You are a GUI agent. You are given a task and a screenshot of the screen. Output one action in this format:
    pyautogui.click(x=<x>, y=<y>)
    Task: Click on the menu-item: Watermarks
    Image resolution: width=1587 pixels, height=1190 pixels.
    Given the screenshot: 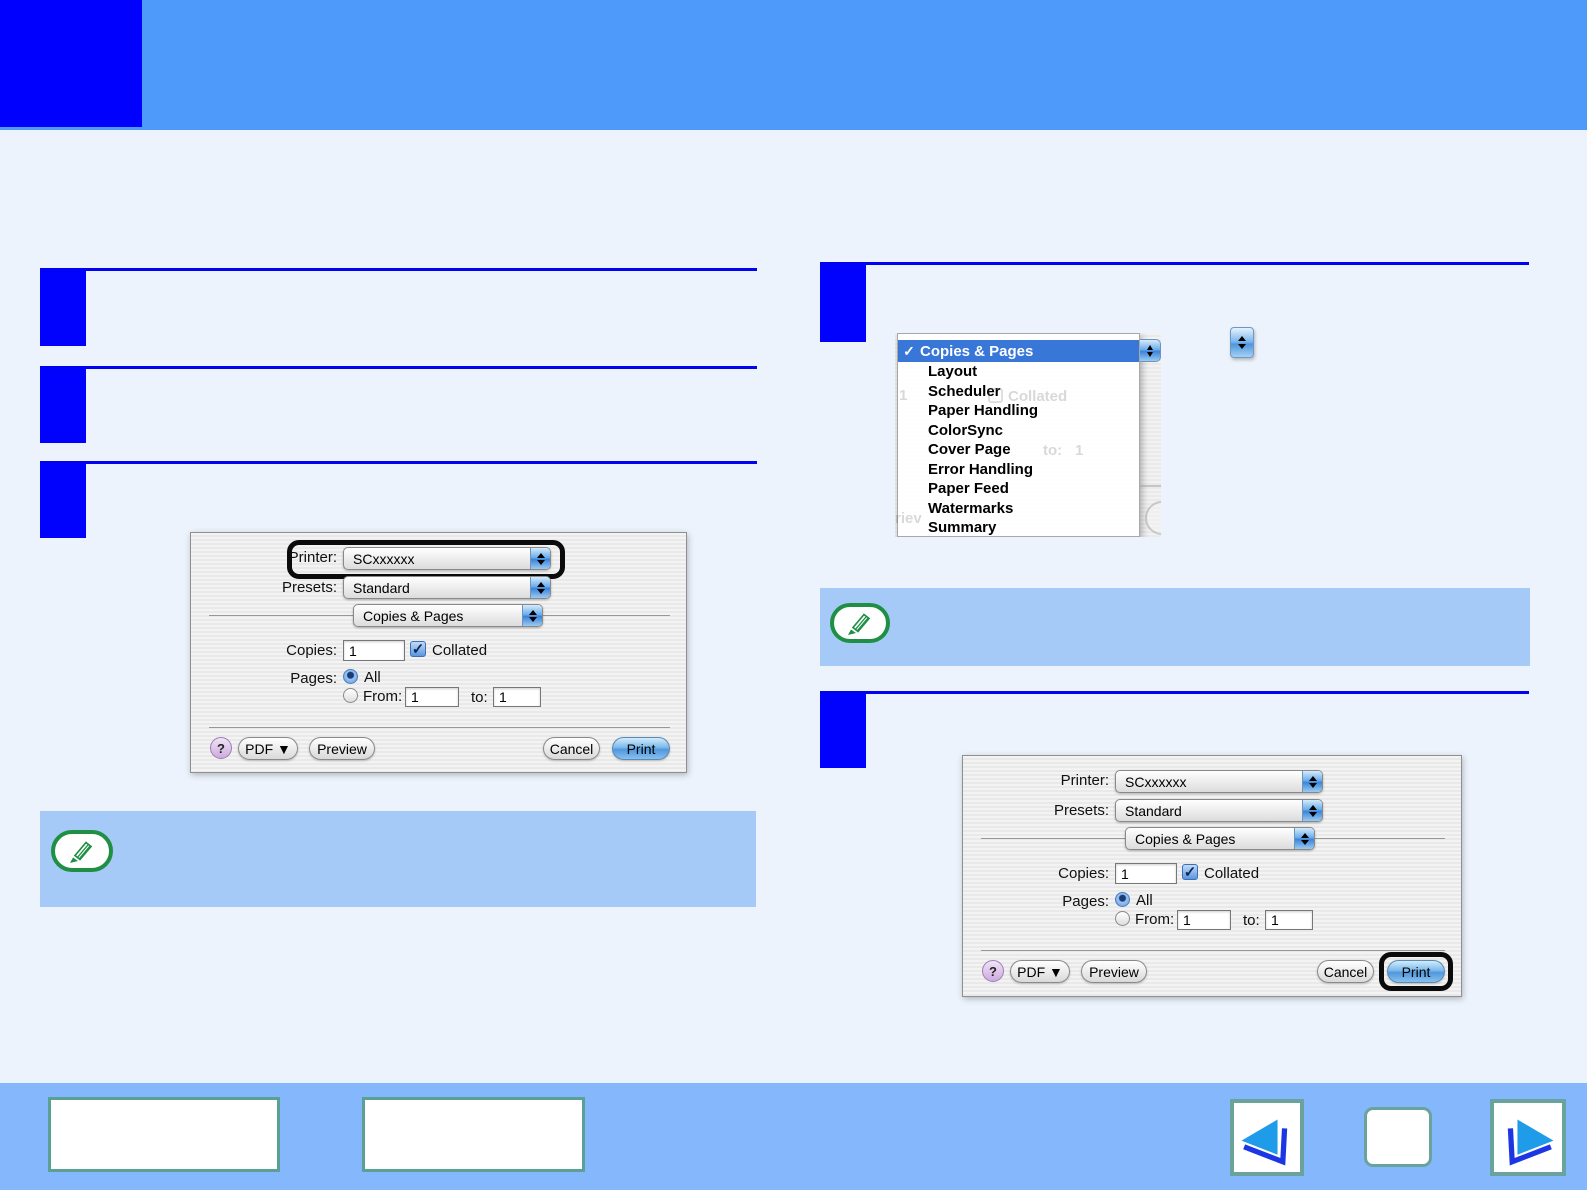 What is the action you would take?
    pyautogui.click(x=1018, y=509)
    